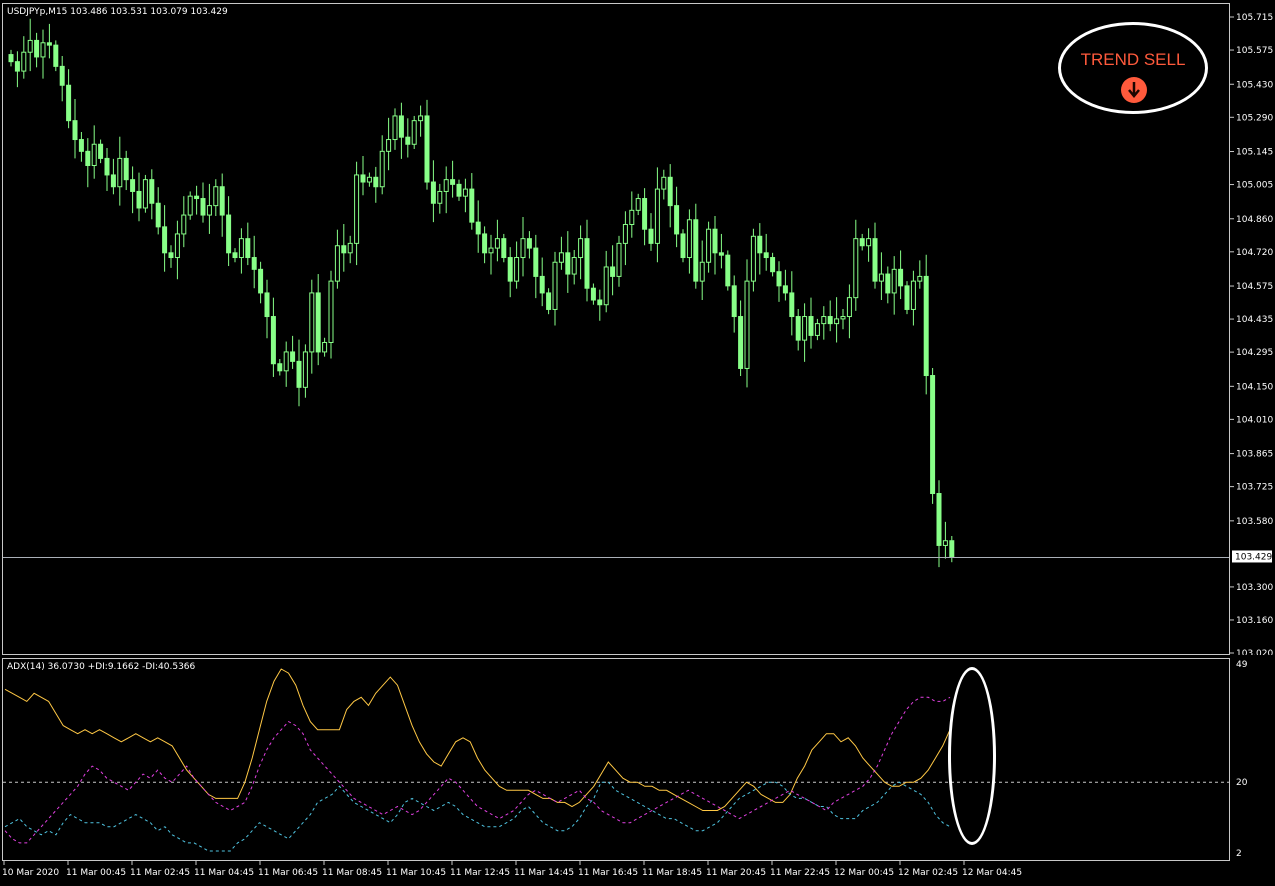  What do you see at coordinates (1254, 455) in the screenshot?
I see `price-axis-label: 103.865` at bounding box center [1254, 455].